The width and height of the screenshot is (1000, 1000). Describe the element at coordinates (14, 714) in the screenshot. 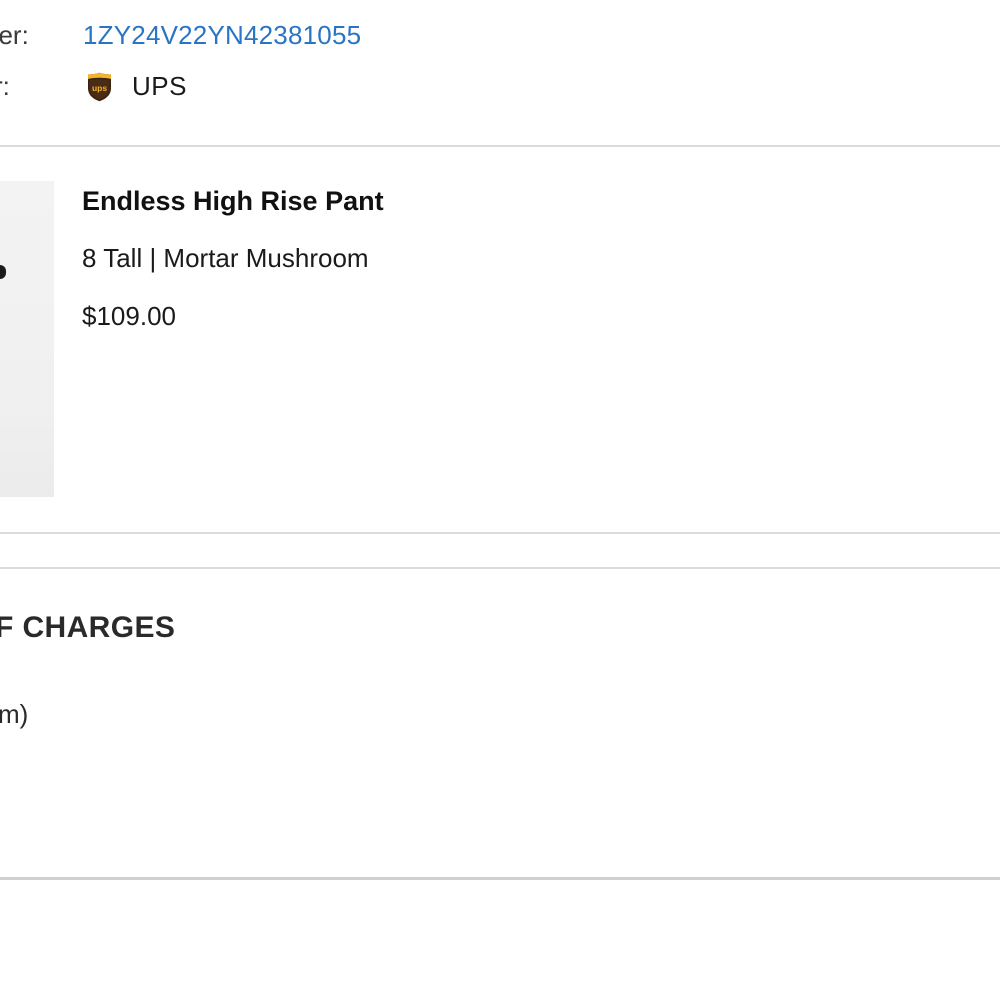

I see `charges-line-label: m)` at that location.